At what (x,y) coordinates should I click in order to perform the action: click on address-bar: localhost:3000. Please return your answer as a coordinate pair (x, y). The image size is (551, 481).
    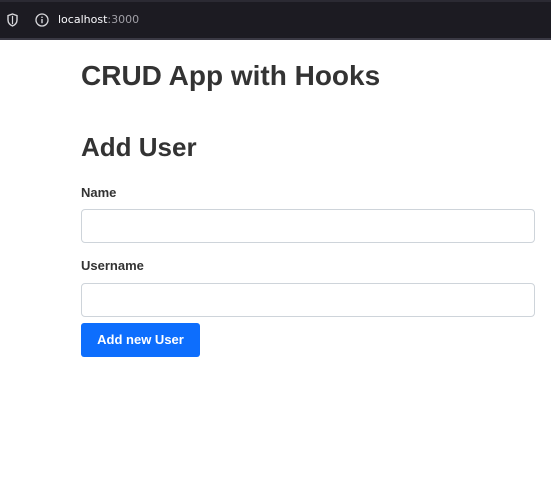
    Looking at the image, I should click on (98, 20).